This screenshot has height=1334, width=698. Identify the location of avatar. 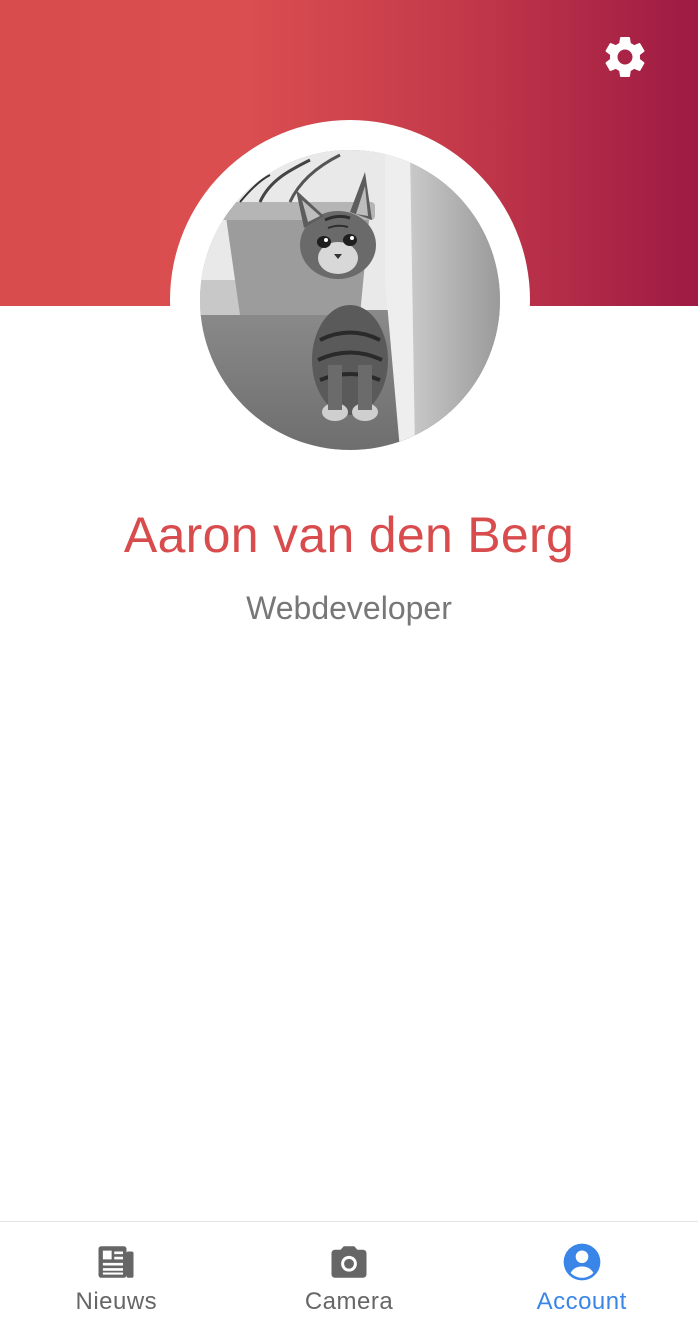
(350, 300).